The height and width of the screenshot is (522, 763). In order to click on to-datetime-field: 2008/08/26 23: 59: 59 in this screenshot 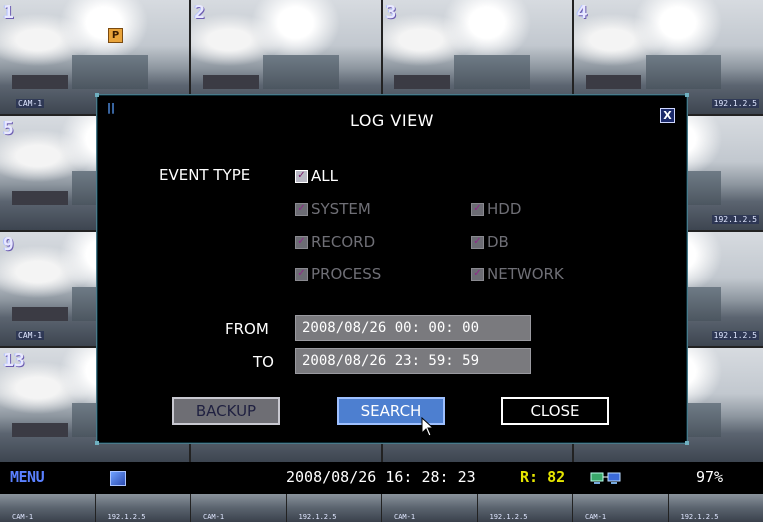, I will do `click(413, 361)`.